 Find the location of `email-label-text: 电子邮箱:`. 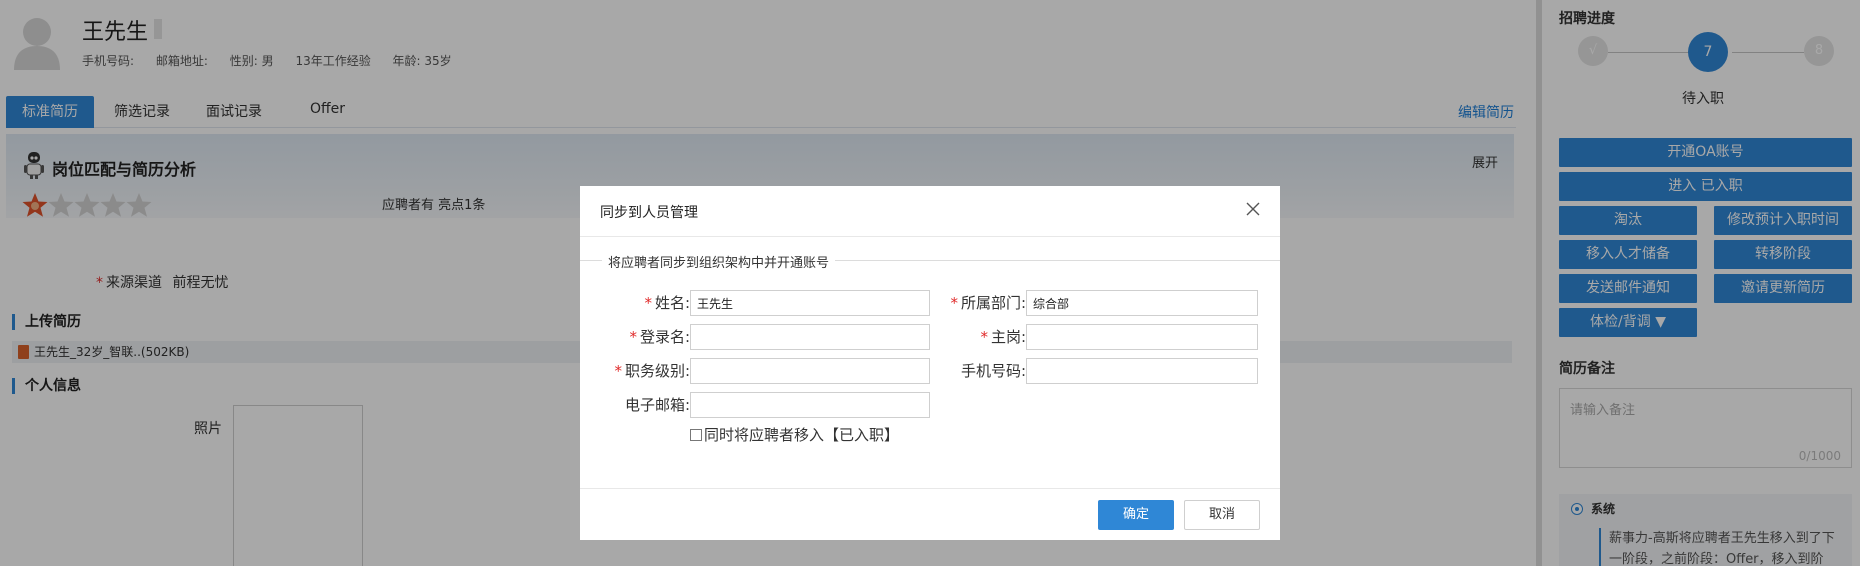

email-label-text: 电子邮箱: is located at coordinates (657, 405).